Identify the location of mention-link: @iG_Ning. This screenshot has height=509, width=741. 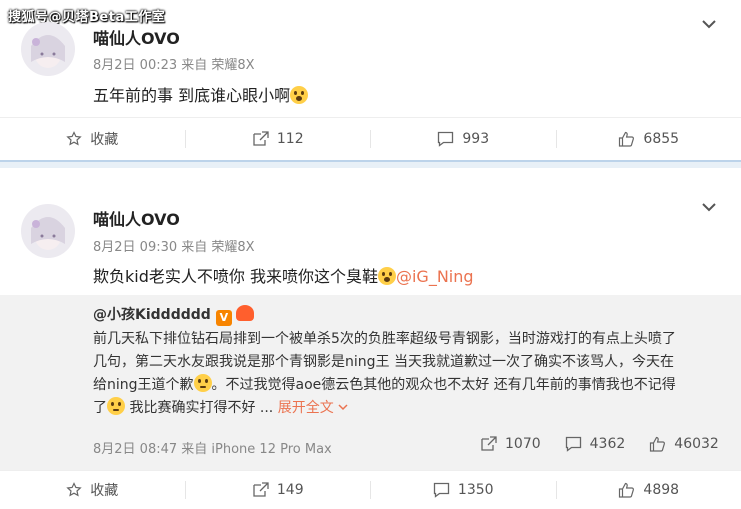
(435, 276).